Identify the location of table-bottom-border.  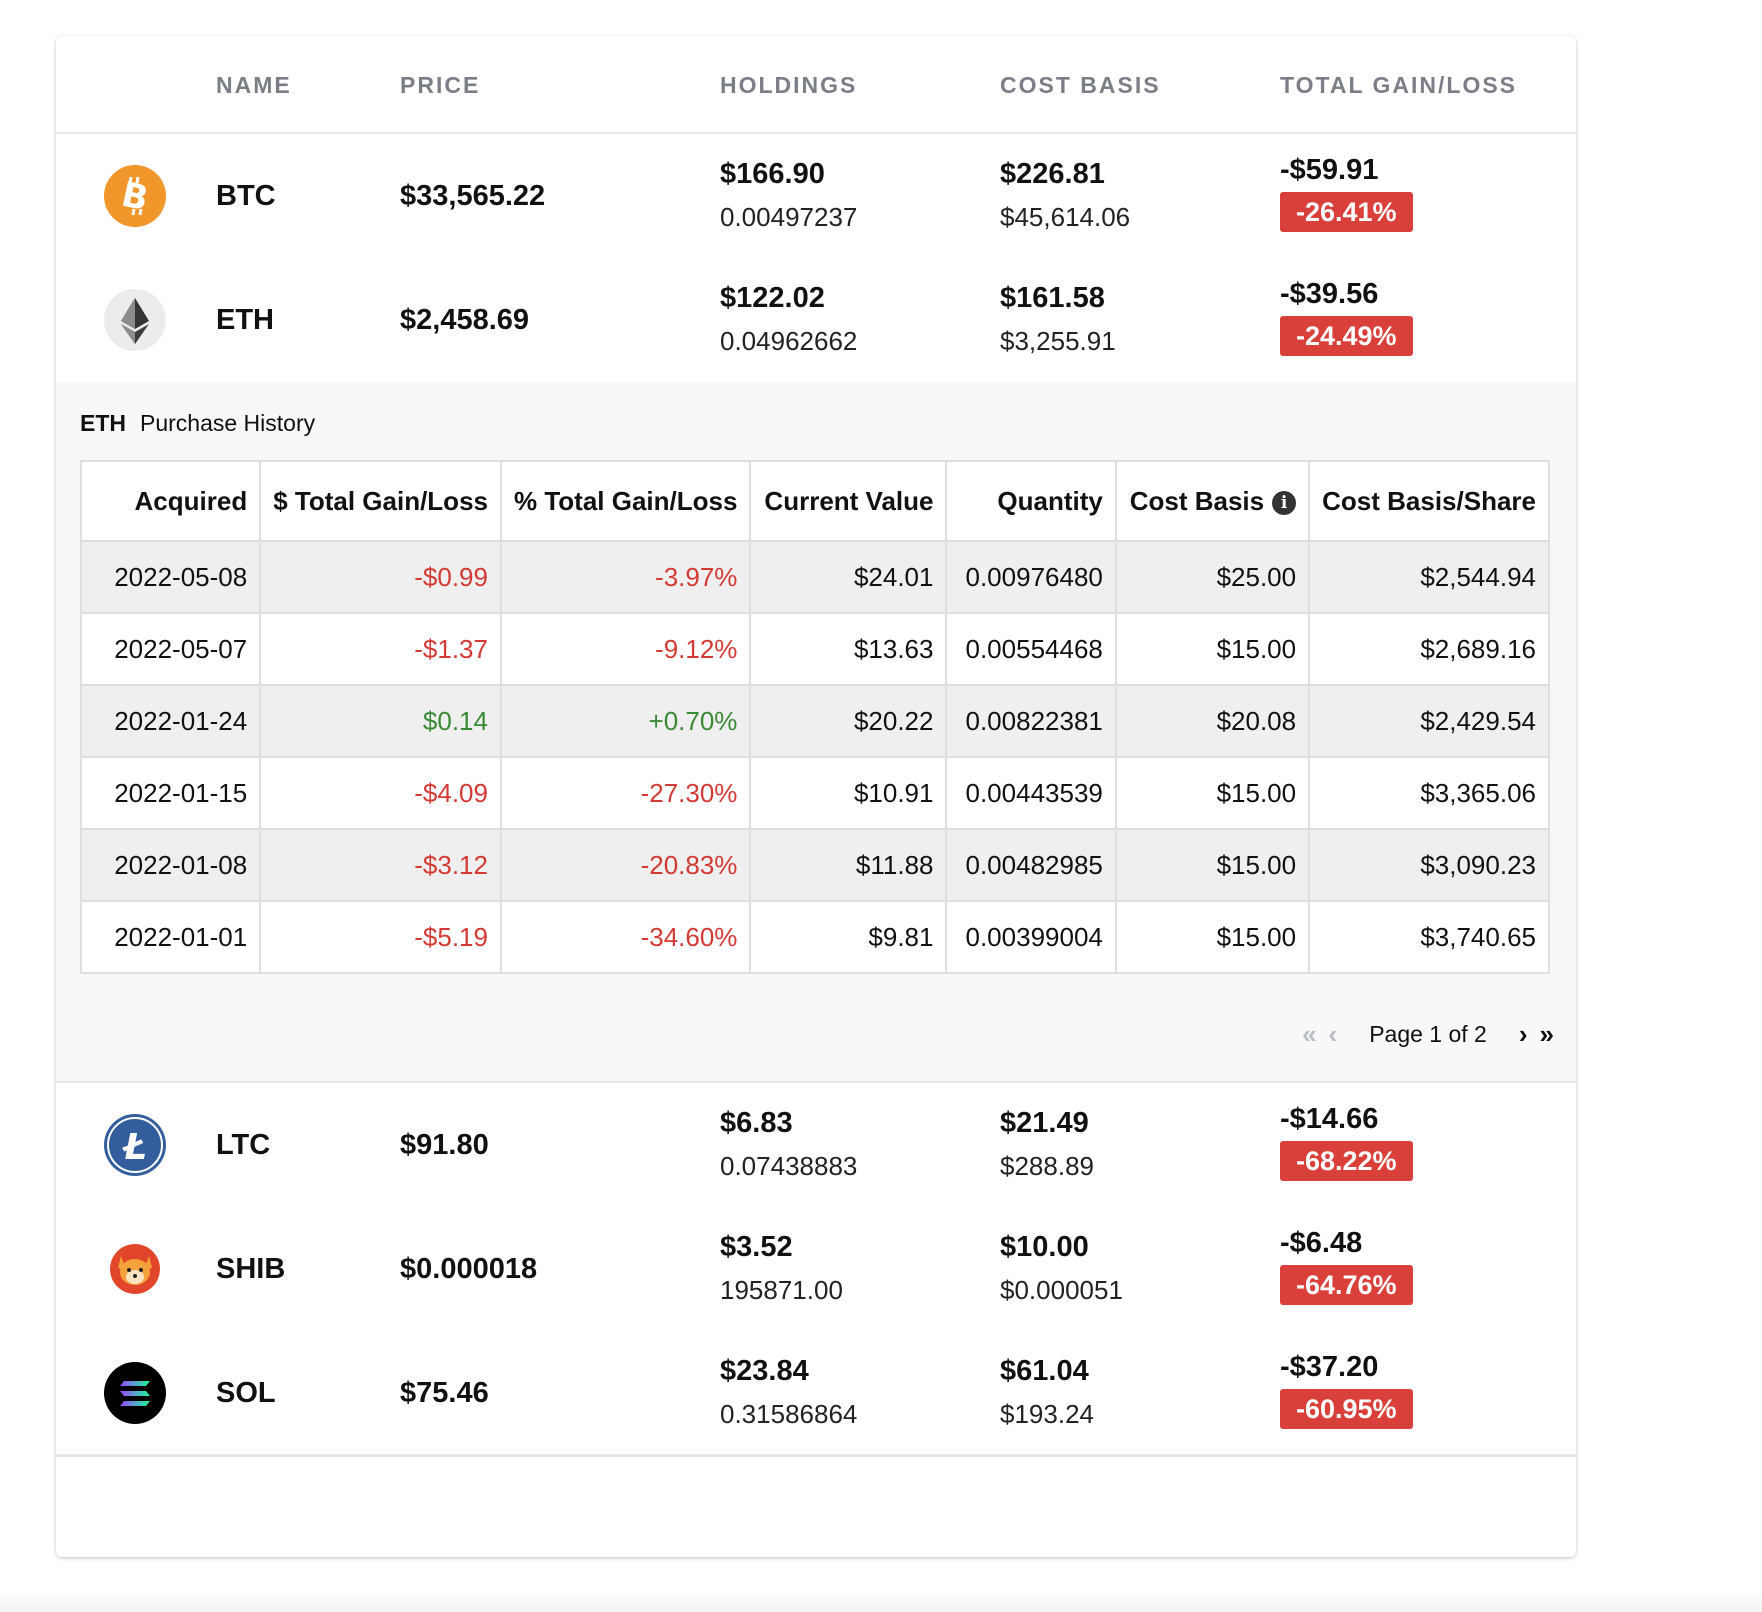
(816, 1455).